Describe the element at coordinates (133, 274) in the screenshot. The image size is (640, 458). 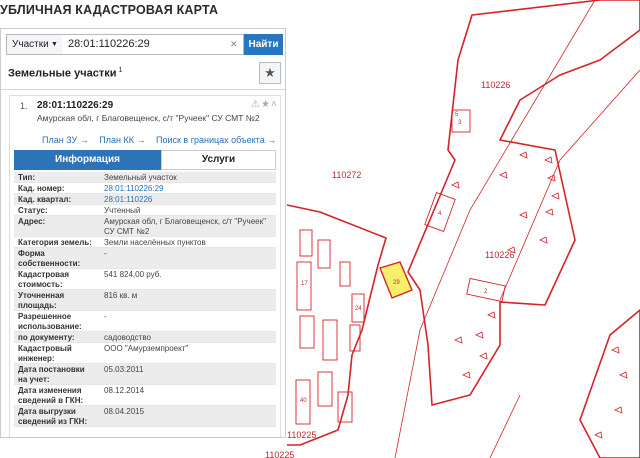
I see `info-value: 541 824,00 руб.` at that location.